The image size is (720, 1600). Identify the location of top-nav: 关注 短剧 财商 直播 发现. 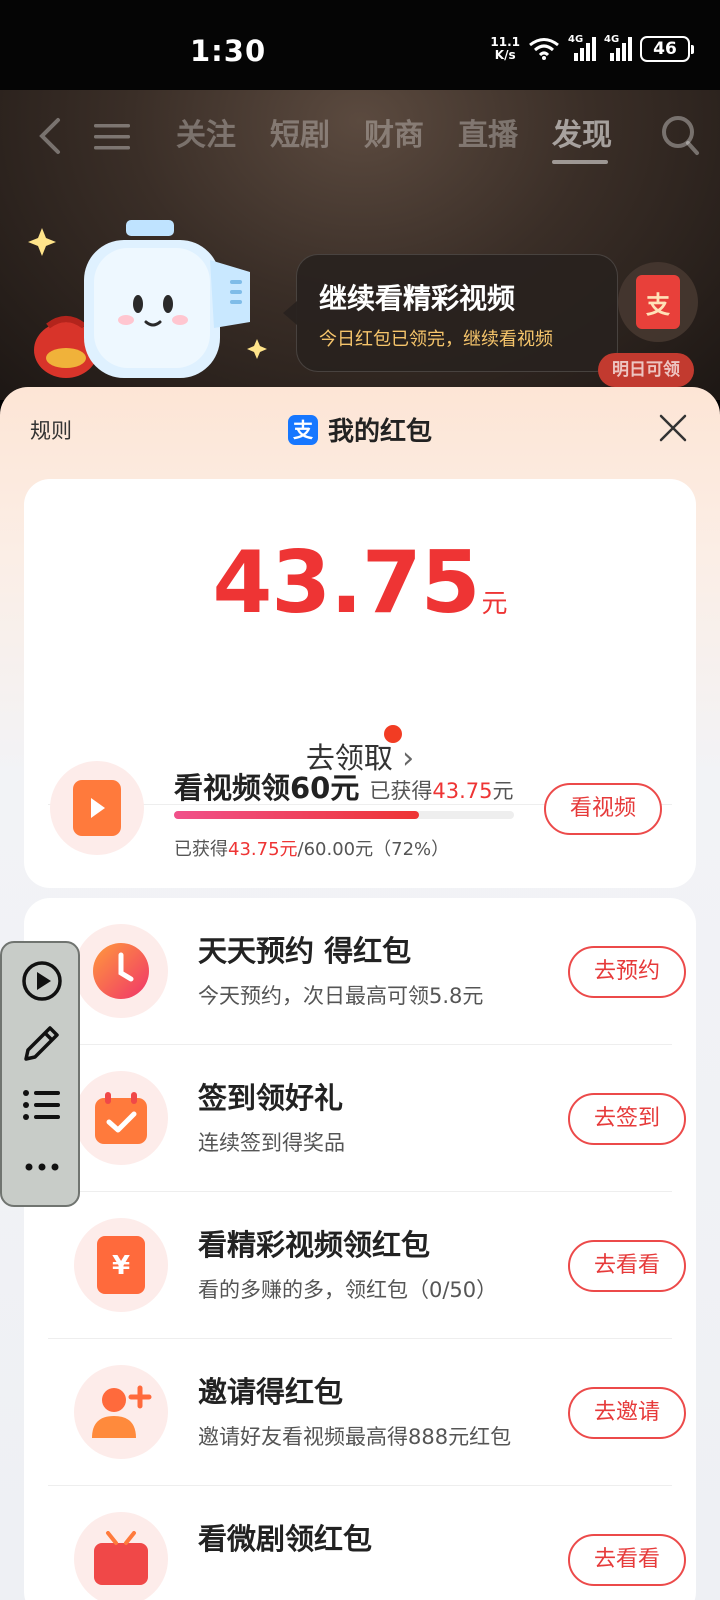
(360, 140).